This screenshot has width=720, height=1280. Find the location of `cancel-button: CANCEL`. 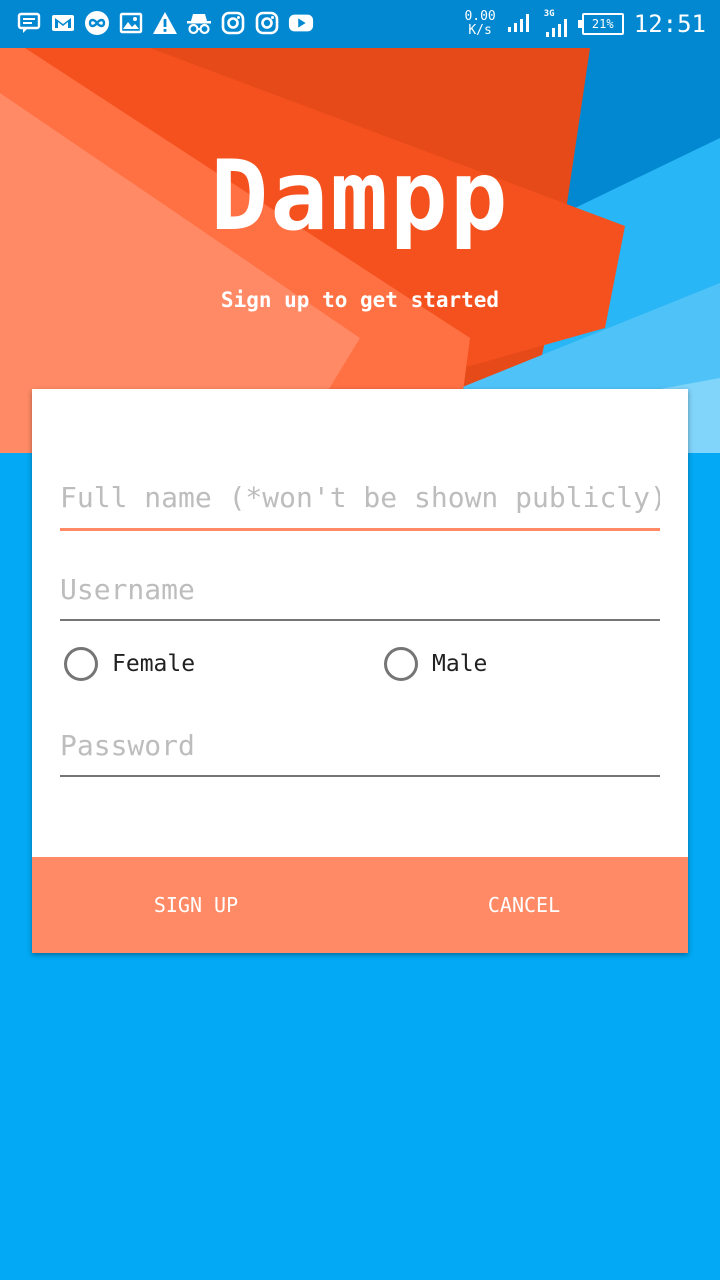

cancel-button: CANCEL is located at coordinates (524, 905).